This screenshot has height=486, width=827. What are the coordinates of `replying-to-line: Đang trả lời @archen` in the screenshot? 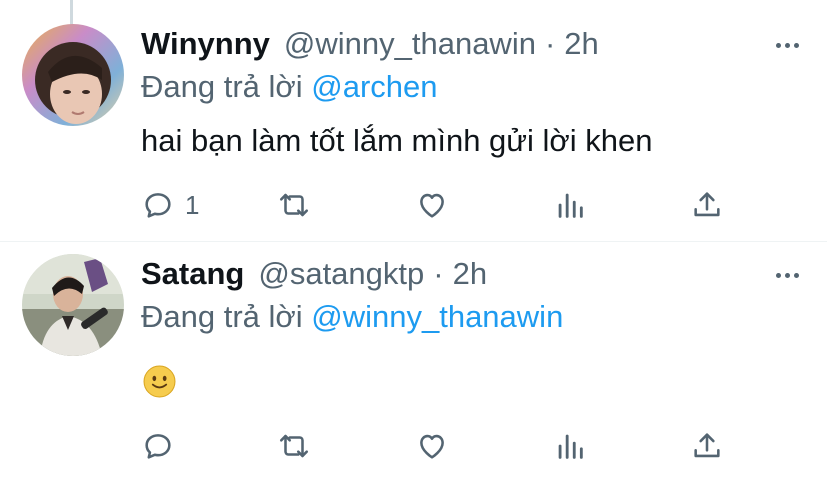 It's located at (289, 87).